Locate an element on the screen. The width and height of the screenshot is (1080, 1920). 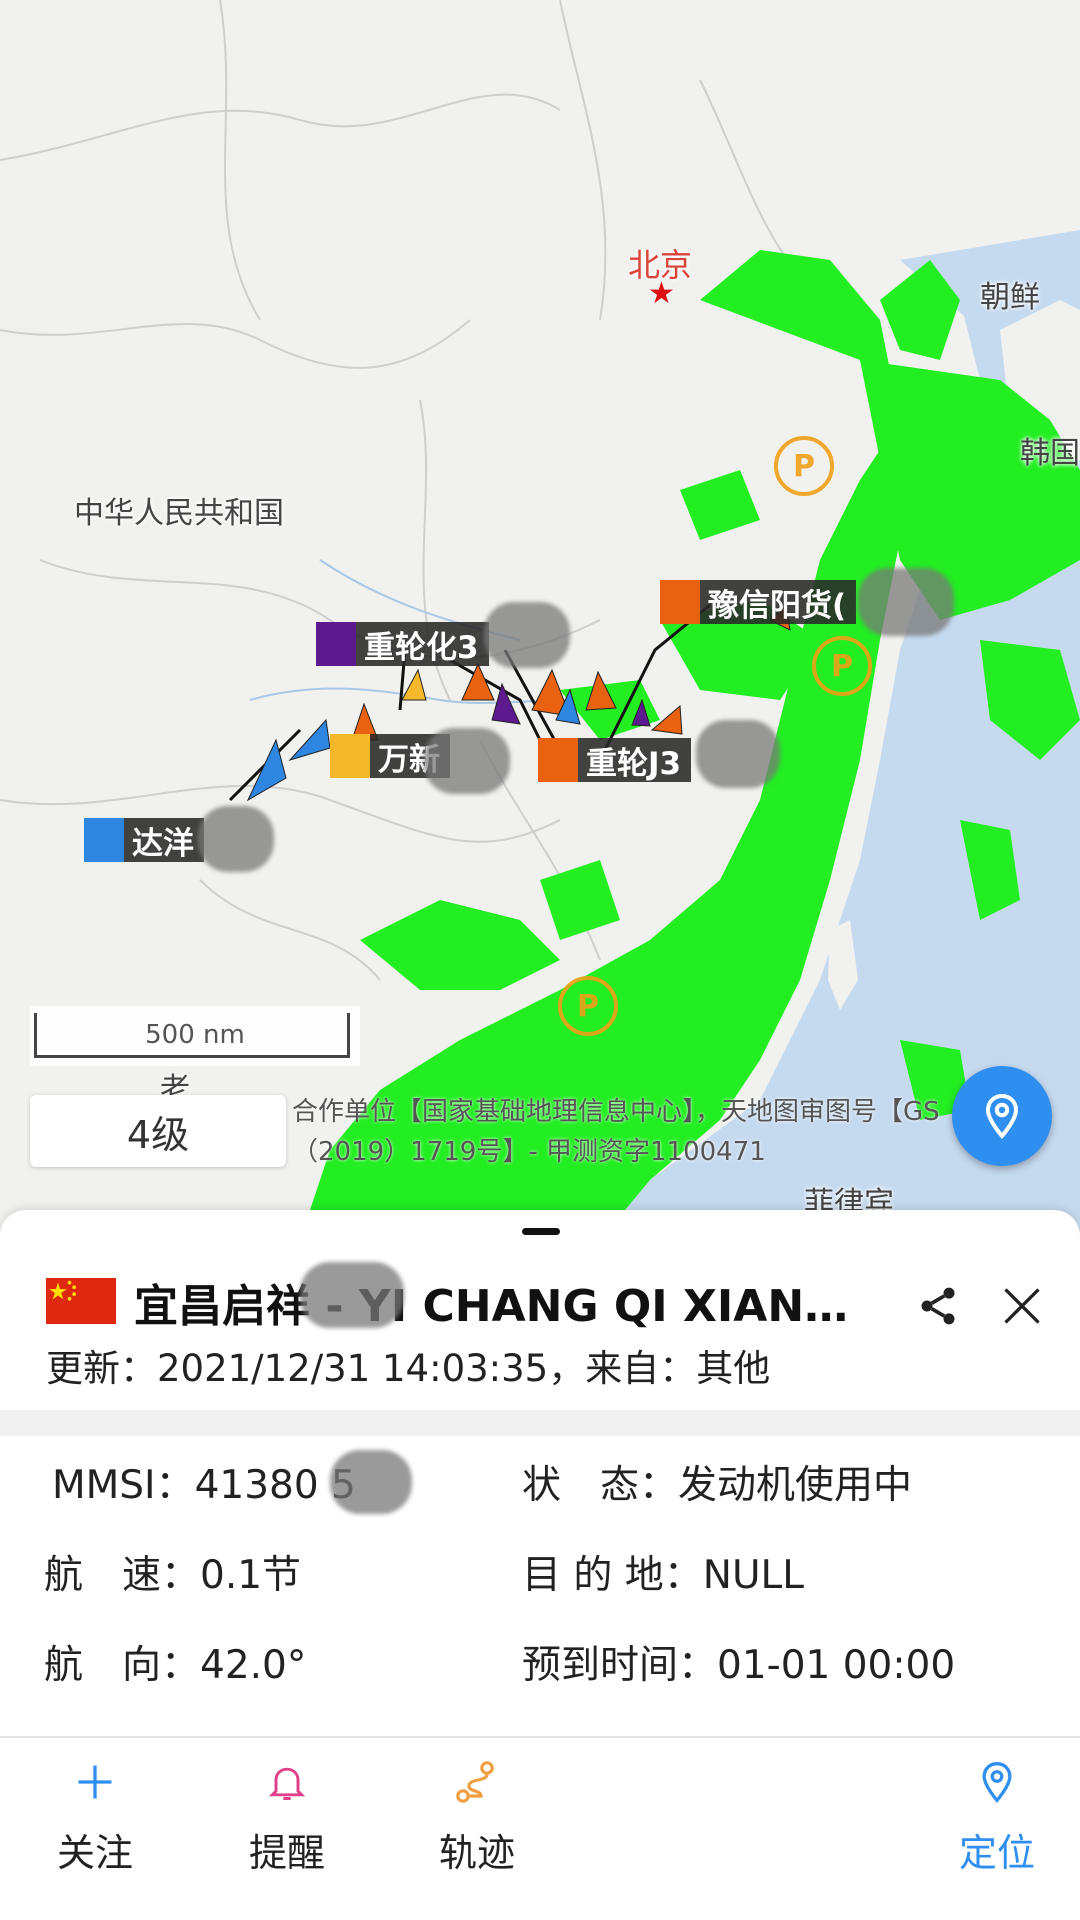
course-row: 航 向：42.0° is located at coordinates (175, 1662).